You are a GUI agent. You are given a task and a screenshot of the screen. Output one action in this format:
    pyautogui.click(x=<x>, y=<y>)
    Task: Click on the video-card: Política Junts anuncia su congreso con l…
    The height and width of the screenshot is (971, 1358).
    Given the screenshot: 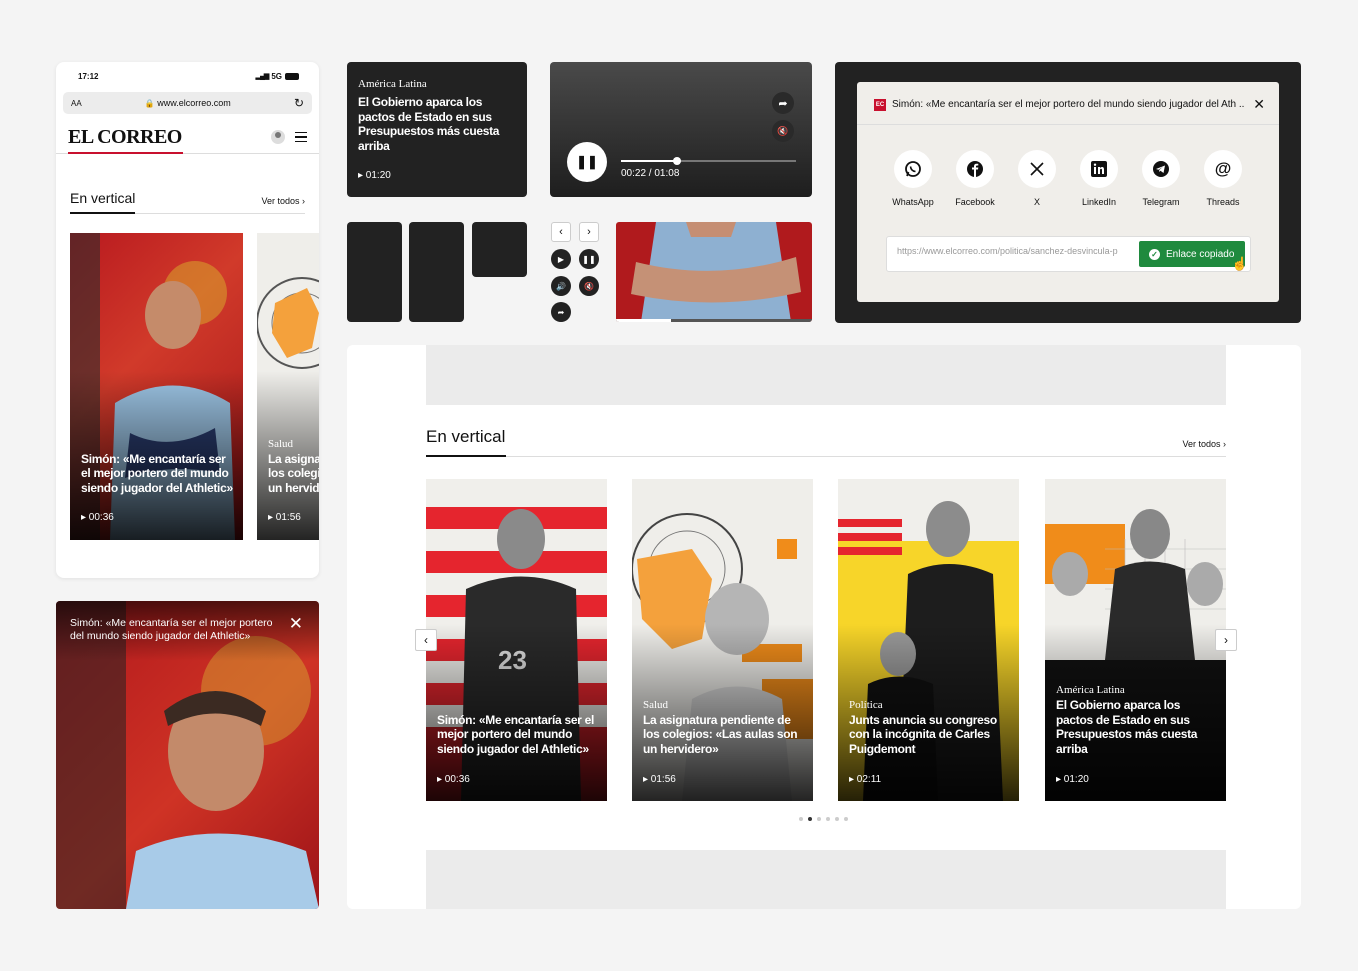 What is the action you would take?
    pyautogui.click(x=928, y=640)
    